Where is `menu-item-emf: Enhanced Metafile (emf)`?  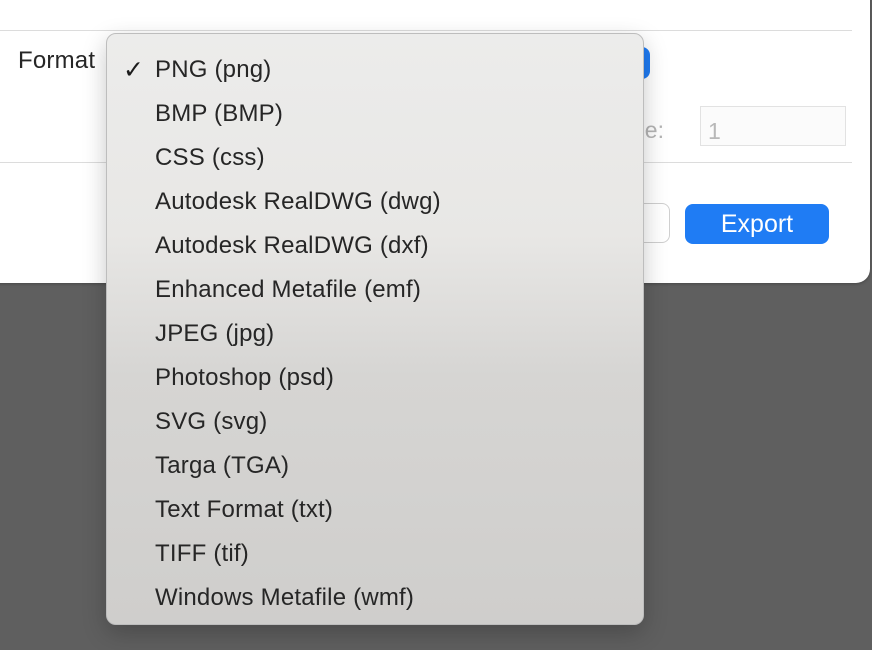 menu-item-emf: Enhanced Metafile (emf) is located at coordinates (375, 290).